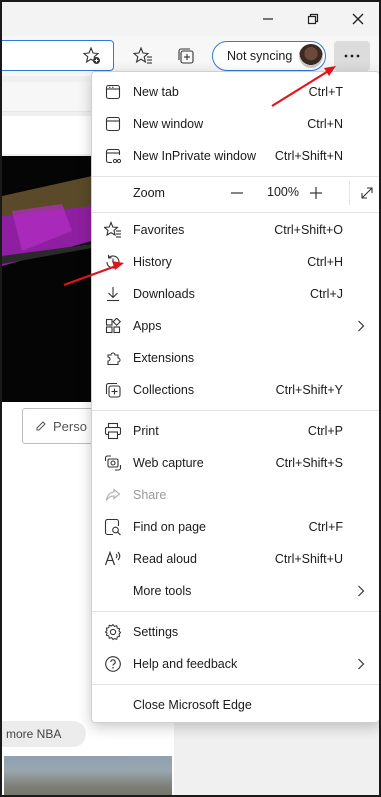  I want to click on more-options-button, so click(352, 56).